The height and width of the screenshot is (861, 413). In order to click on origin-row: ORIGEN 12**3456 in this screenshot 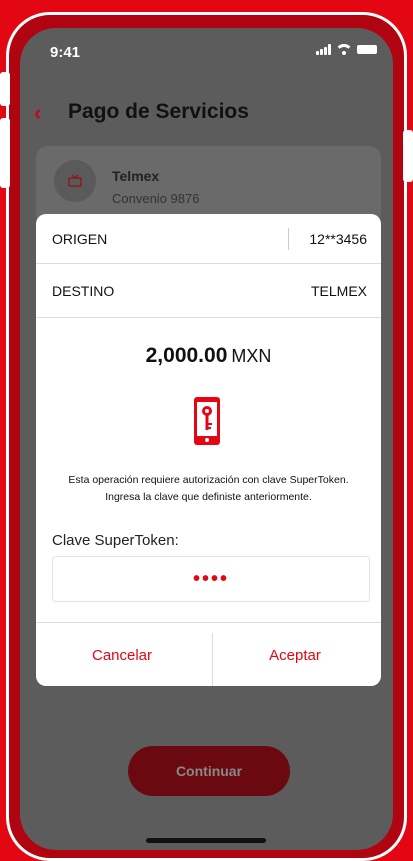, I will do `click(208, 239)`.